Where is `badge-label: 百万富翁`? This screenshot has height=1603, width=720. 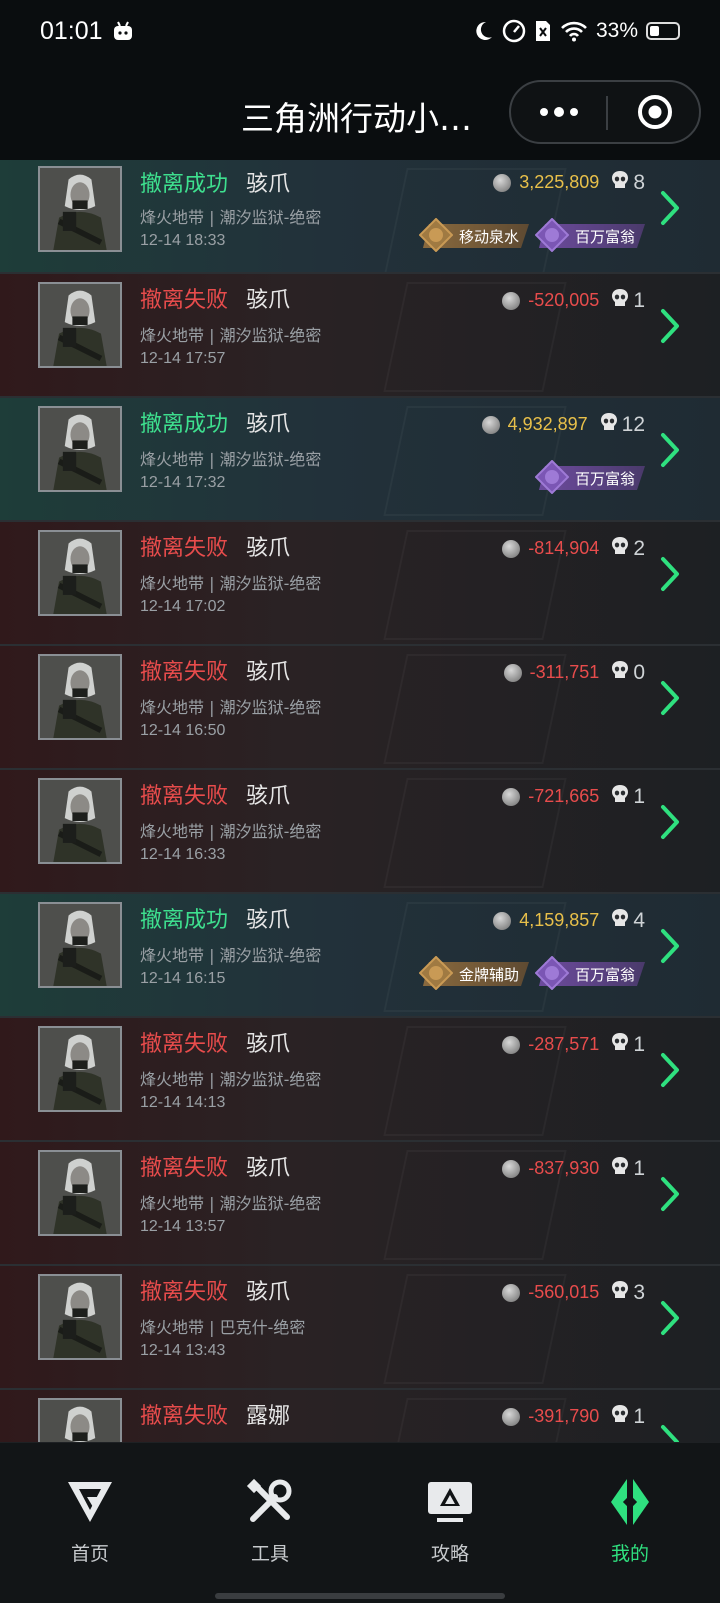 badge-label: 百万富翁 is located at coordinates (604, 974).